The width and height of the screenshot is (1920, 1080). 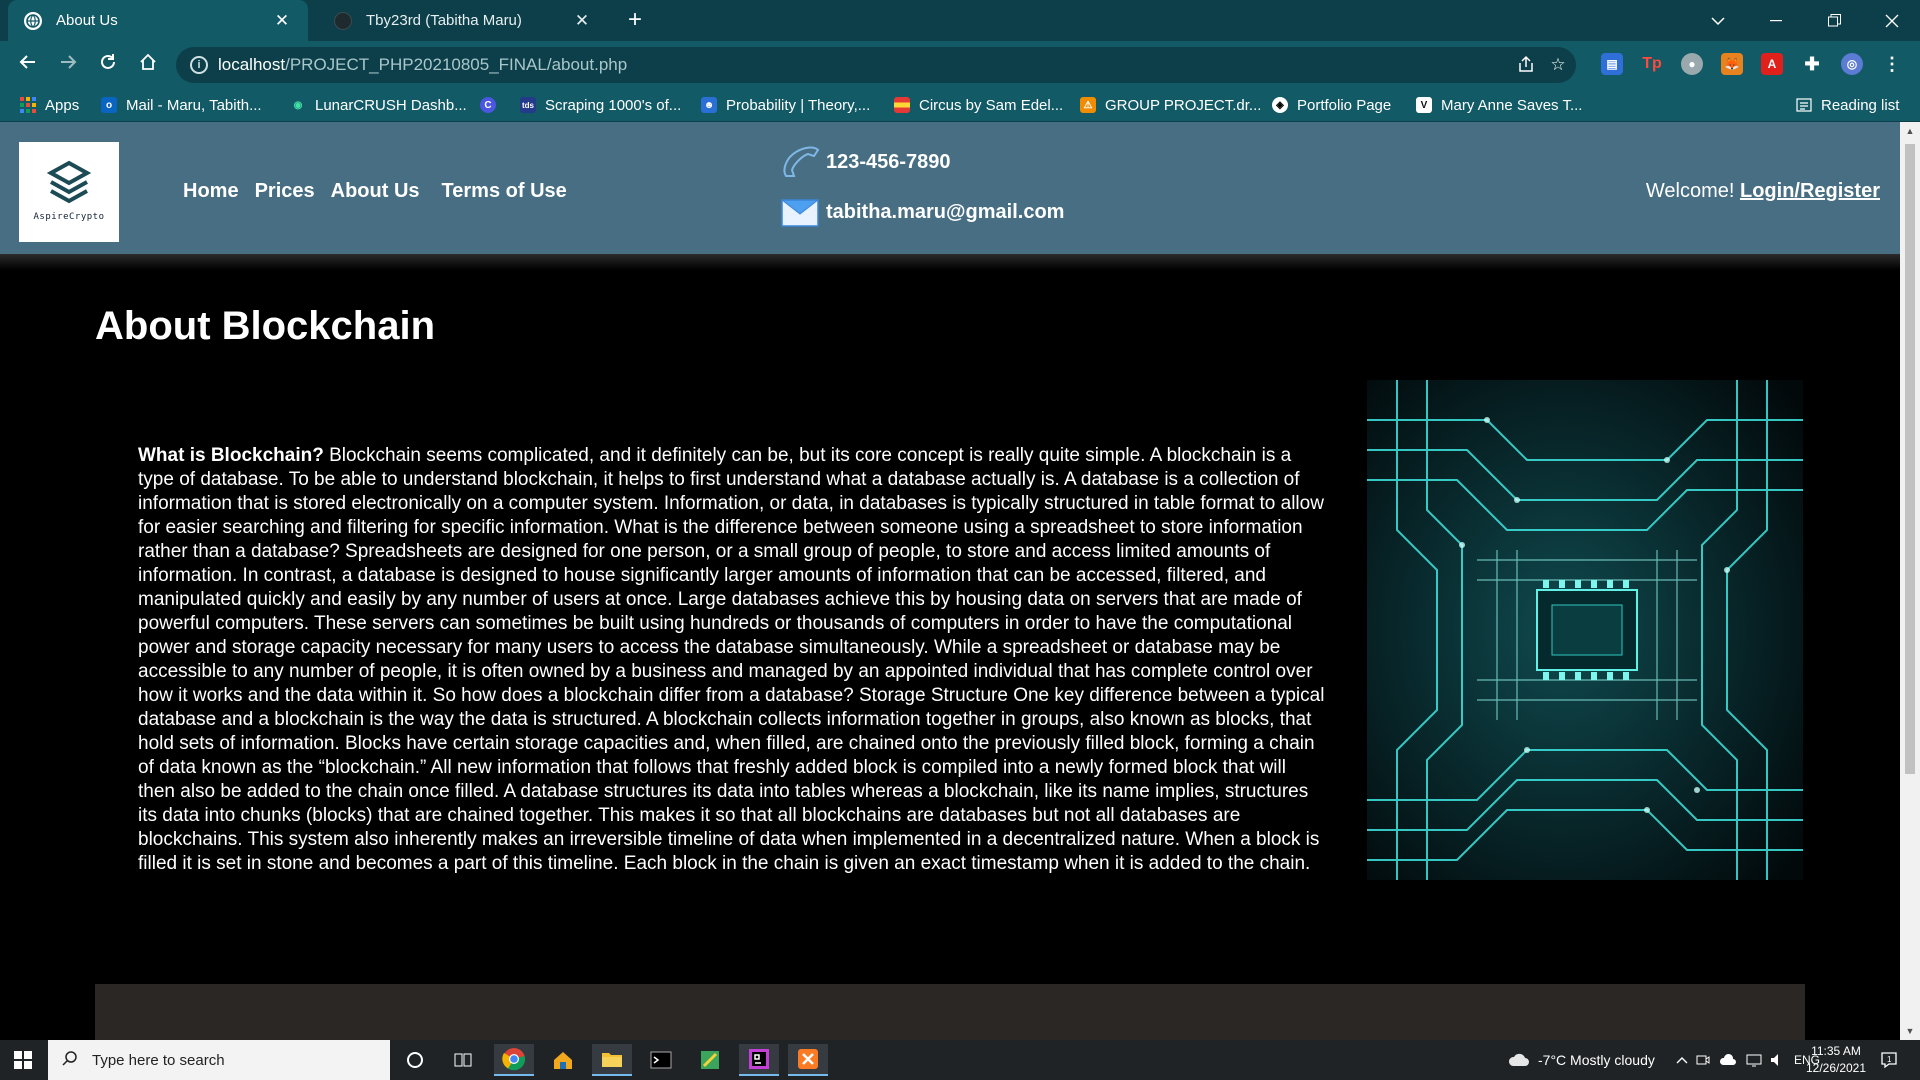 I want to click on clock-time: 11:35 AM, so click(x=1836, y=1051).